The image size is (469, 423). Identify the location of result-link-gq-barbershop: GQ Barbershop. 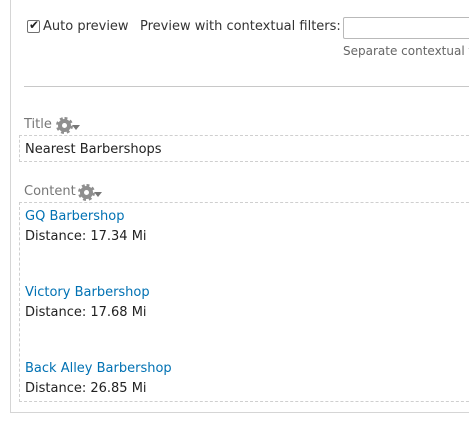
(74, 216).